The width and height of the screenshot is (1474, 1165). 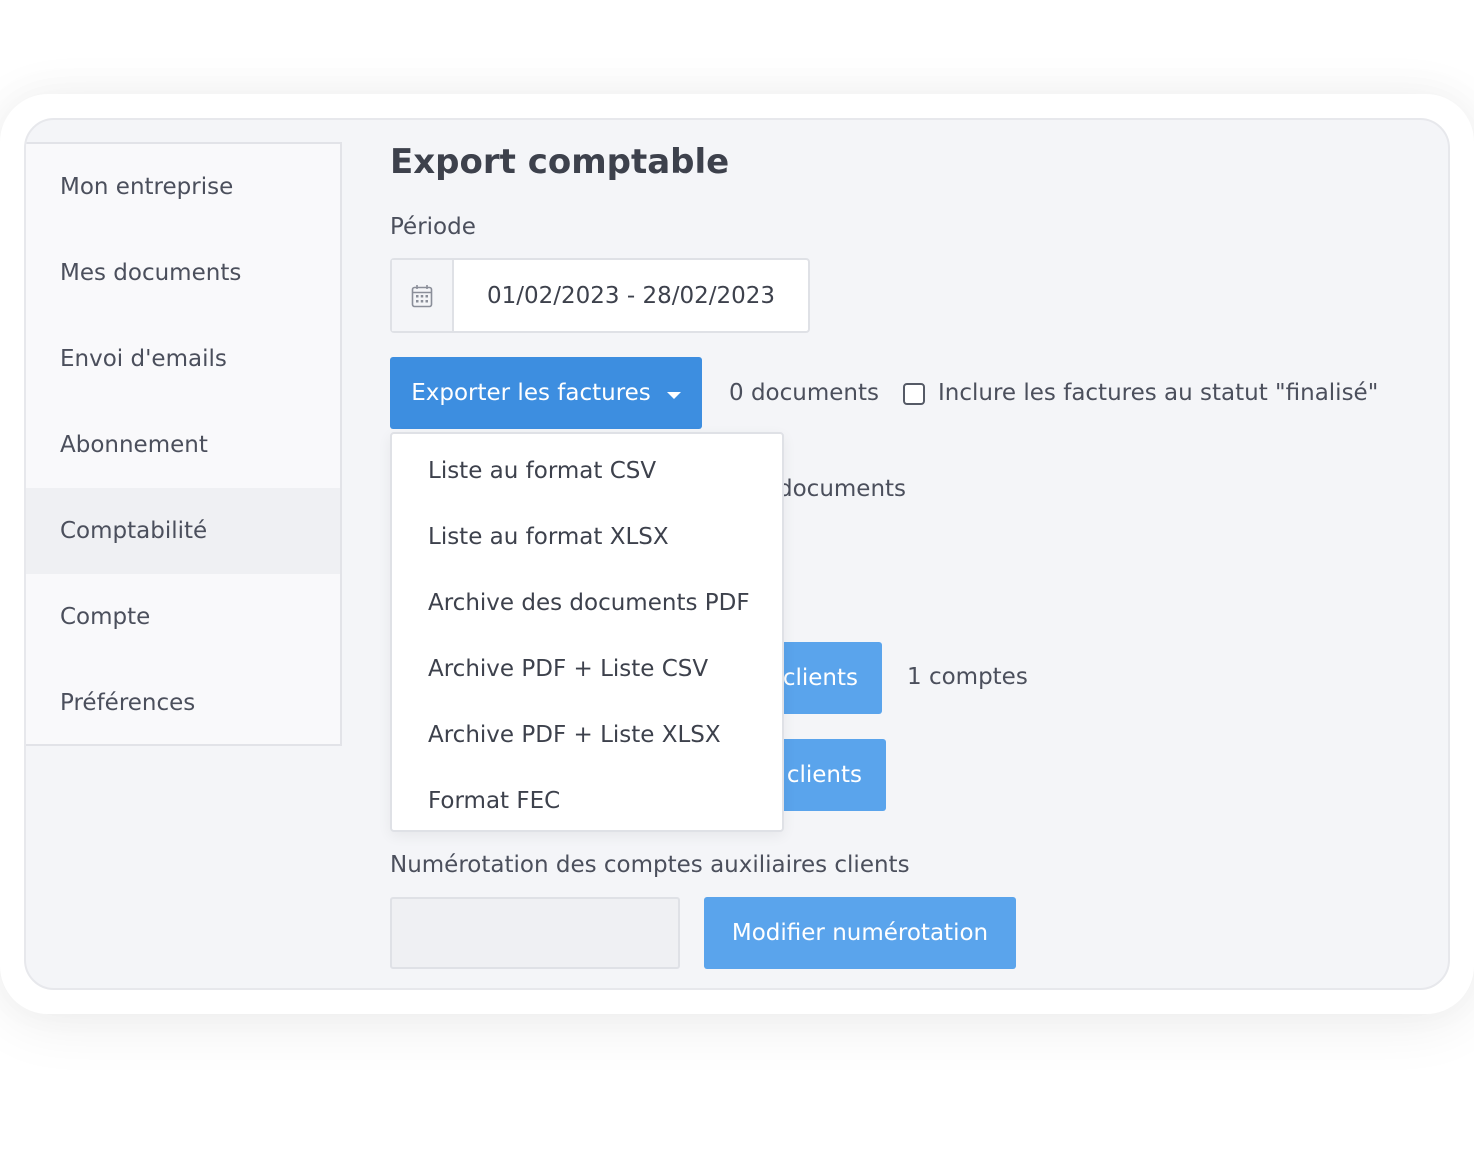 What do you see at coordinates (128, 703) in the screenshot?
I see `sidebar-item-label: Préférences` at bounding box center [128, 703].